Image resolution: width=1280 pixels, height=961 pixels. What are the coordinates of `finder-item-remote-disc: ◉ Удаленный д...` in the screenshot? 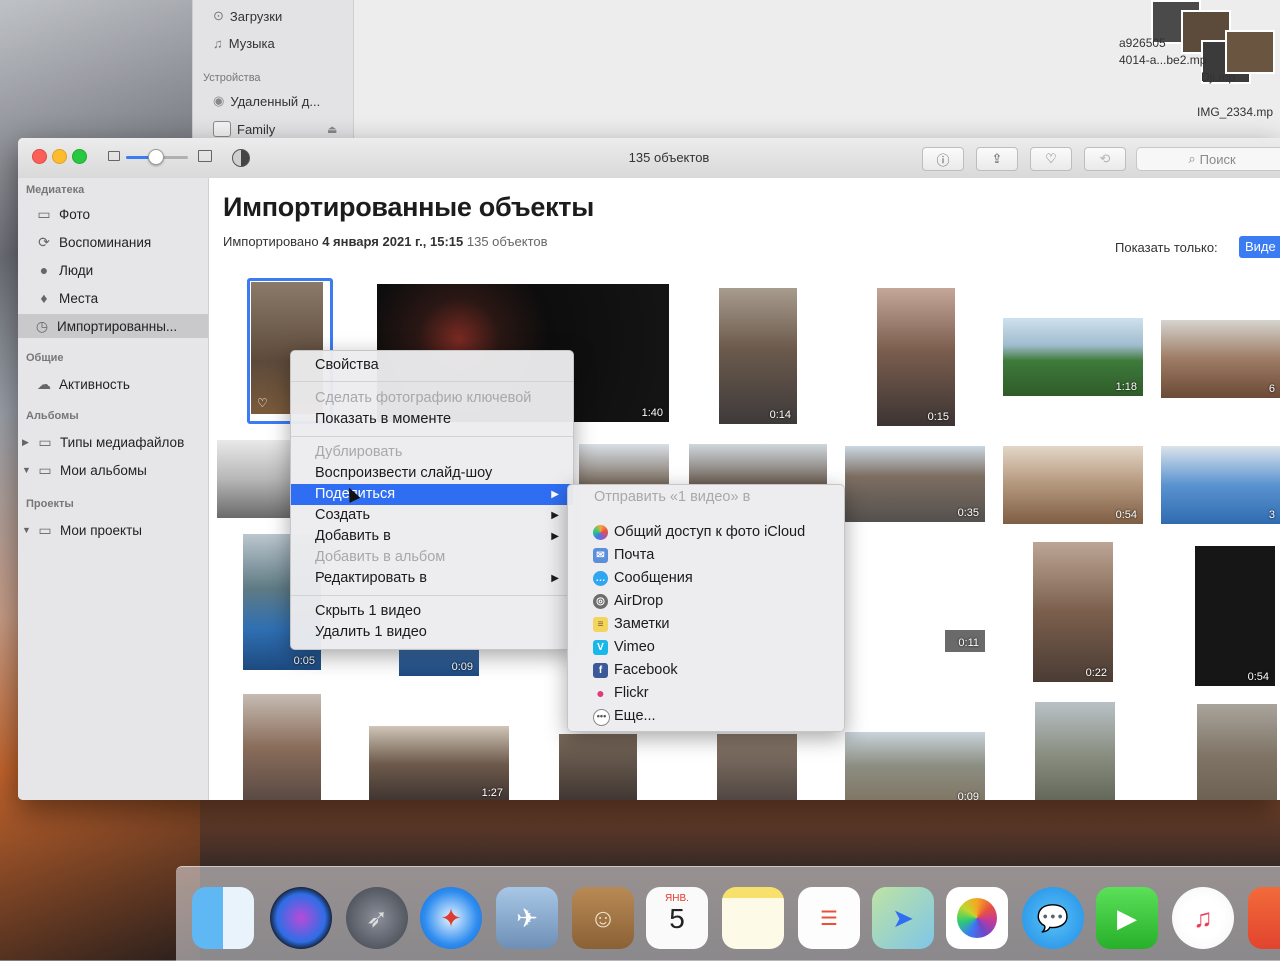 It's located at (266, 101).